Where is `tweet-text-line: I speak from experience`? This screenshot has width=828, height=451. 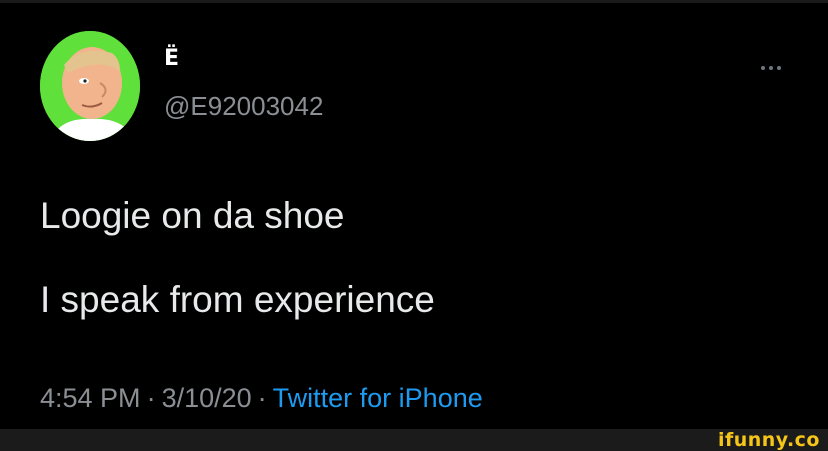 tweet-text-line: I speak from experience is located at coordinates (237, 299).